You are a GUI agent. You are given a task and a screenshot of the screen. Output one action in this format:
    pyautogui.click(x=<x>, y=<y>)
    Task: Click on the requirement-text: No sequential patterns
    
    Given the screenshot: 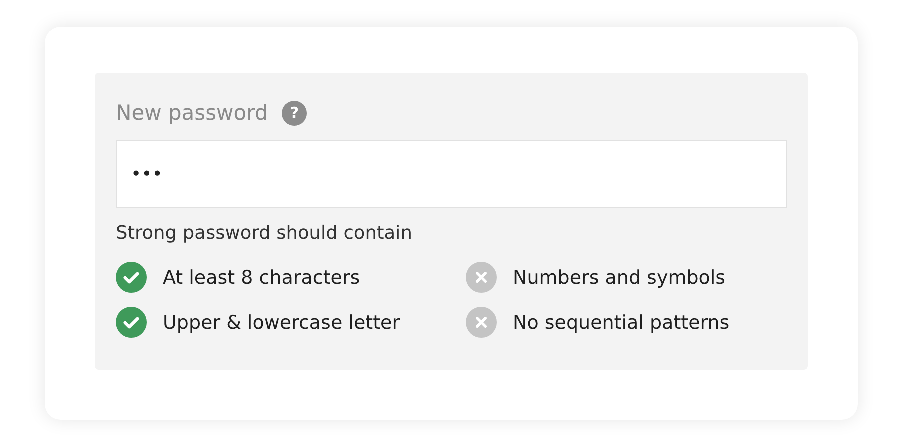 What is the action you would take?
    pyautogui.click(x=621, y=323)
    